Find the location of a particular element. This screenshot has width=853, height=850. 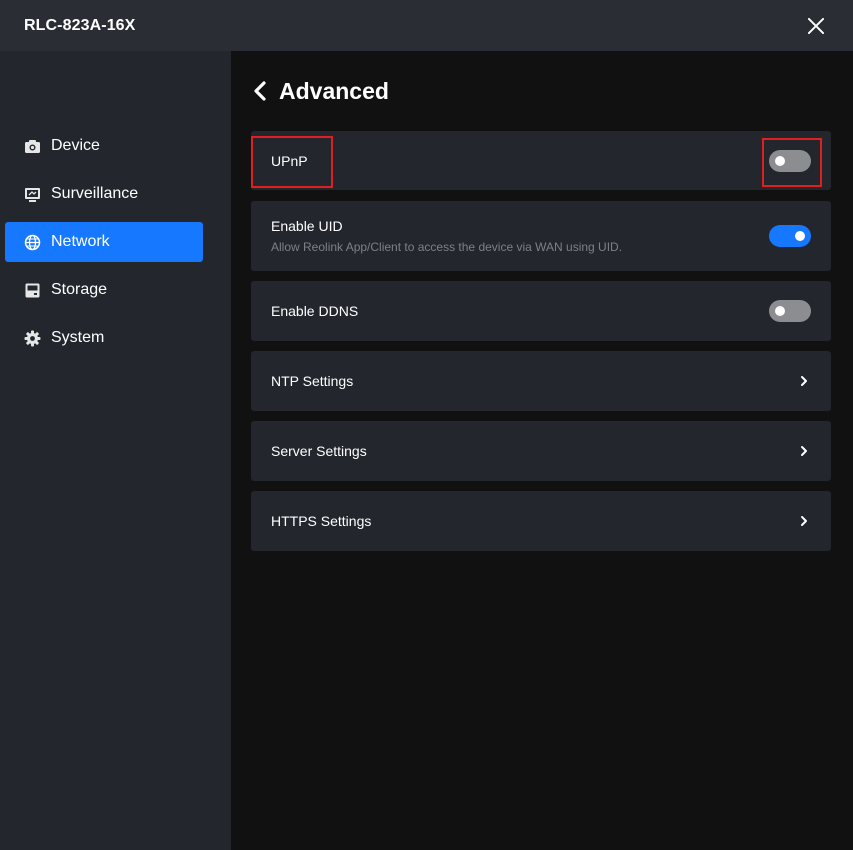

upnp-toggle is located at coordinates (790, 160).